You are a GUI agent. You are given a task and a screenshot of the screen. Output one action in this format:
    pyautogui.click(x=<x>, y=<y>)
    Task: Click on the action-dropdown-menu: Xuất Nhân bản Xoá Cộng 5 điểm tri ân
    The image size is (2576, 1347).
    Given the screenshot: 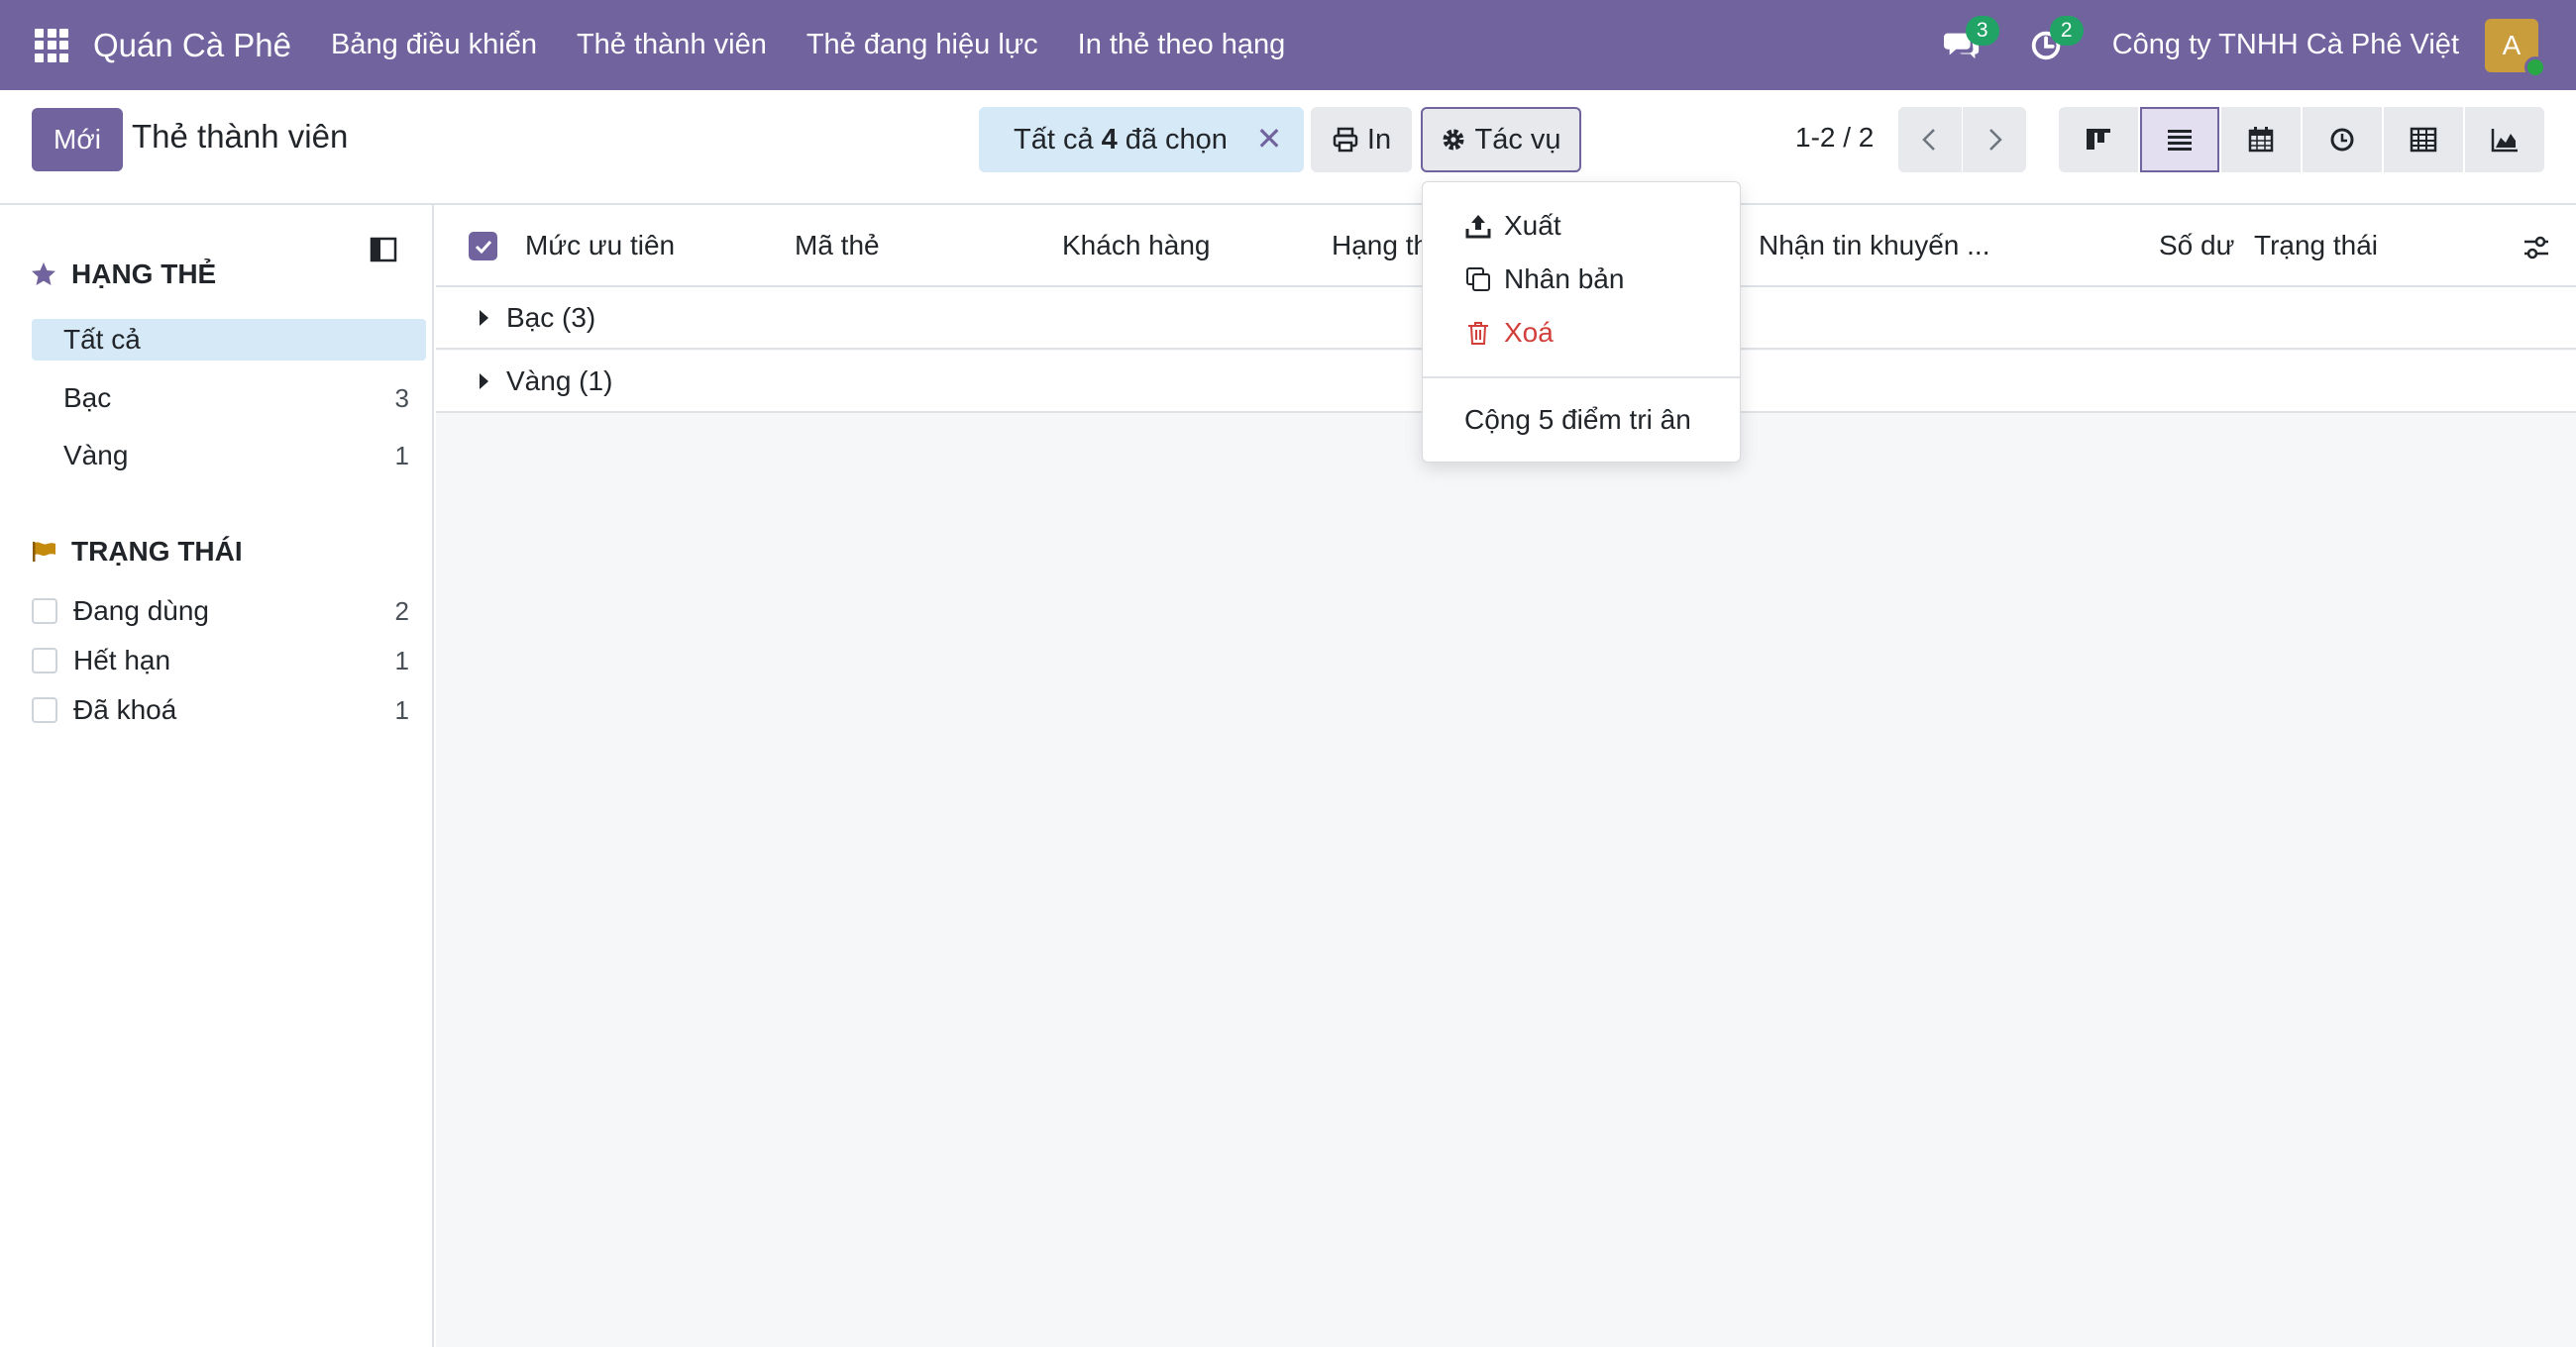 What is the action you would take?
    pyautogui.click(x=1582, y=322)
    